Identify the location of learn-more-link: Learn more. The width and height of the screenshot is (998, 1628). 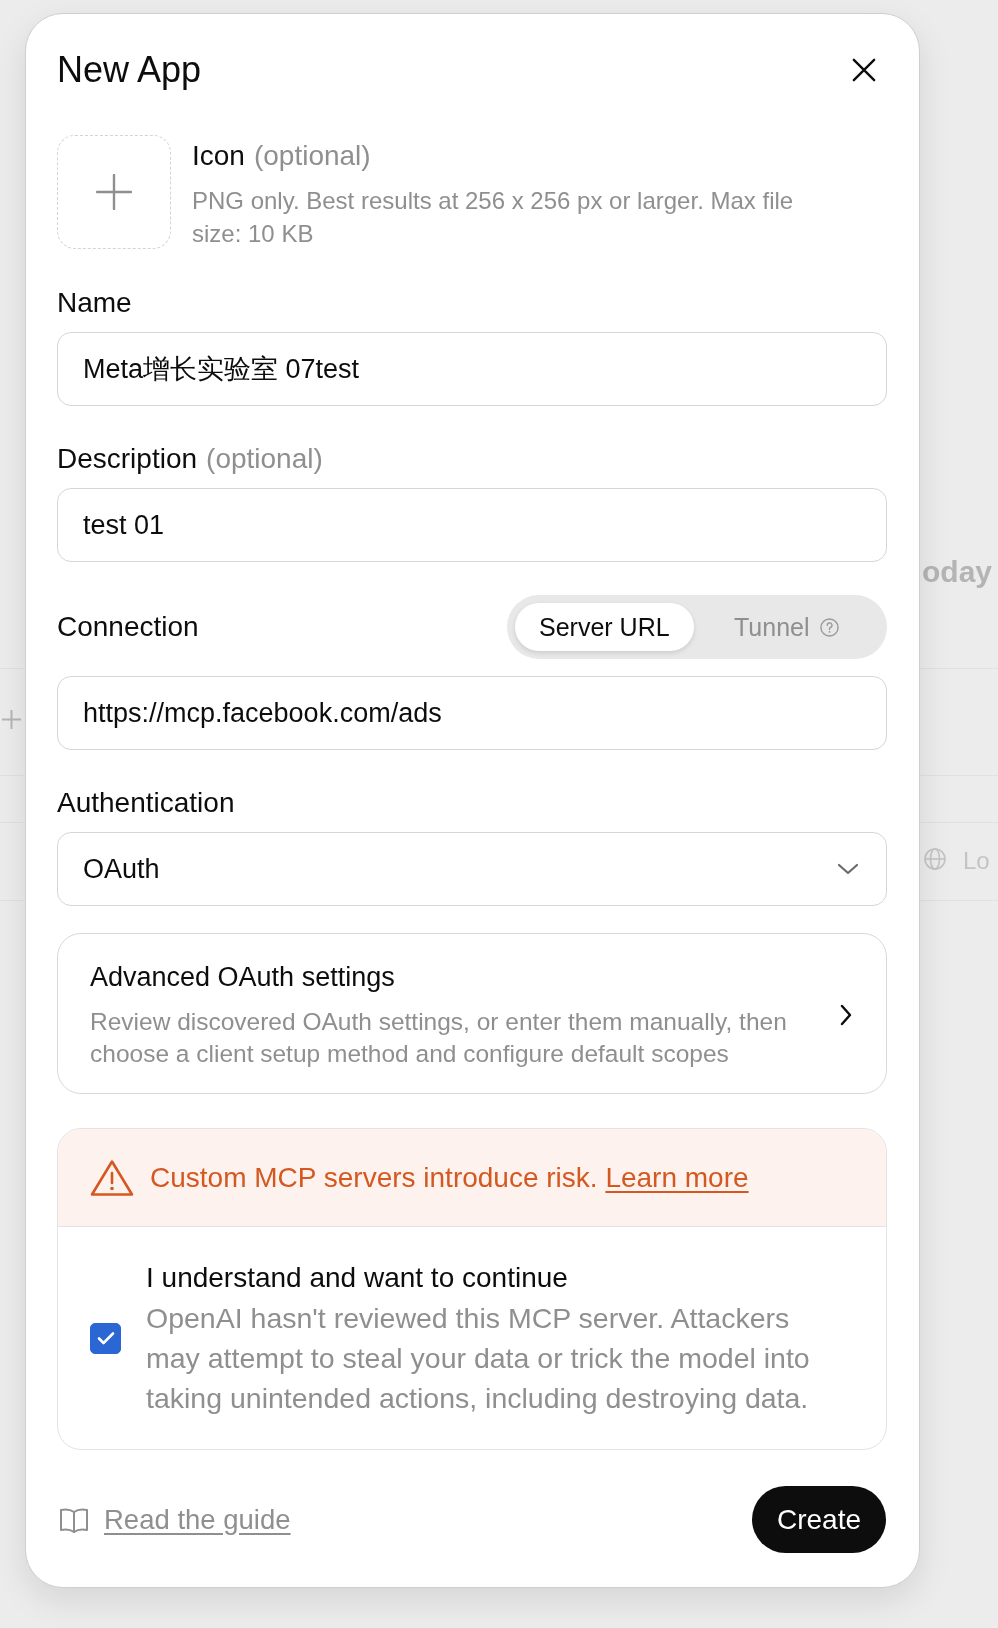
(677, 1177).